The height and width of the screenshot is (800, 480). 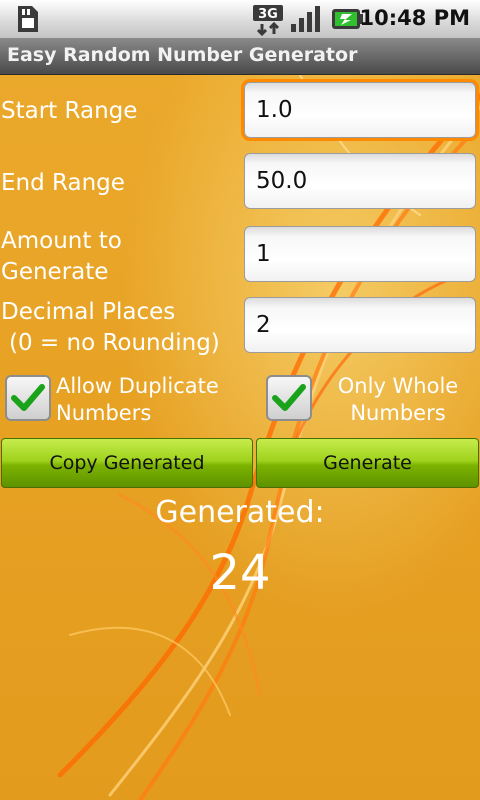 I want to click on amount-label-line2: Generate, so click(x=55, y=272).